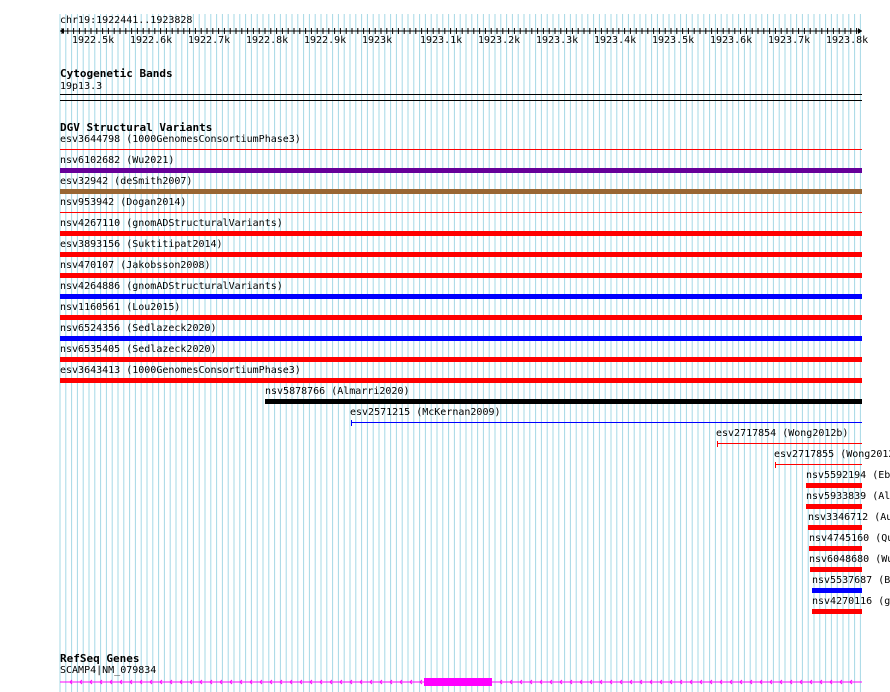 The image size is (890, 692). Describe the element at coordinates (135, 265) in the screenshot. I see `variant-label: nsv470107 (Jakobsson2008)` at that location.